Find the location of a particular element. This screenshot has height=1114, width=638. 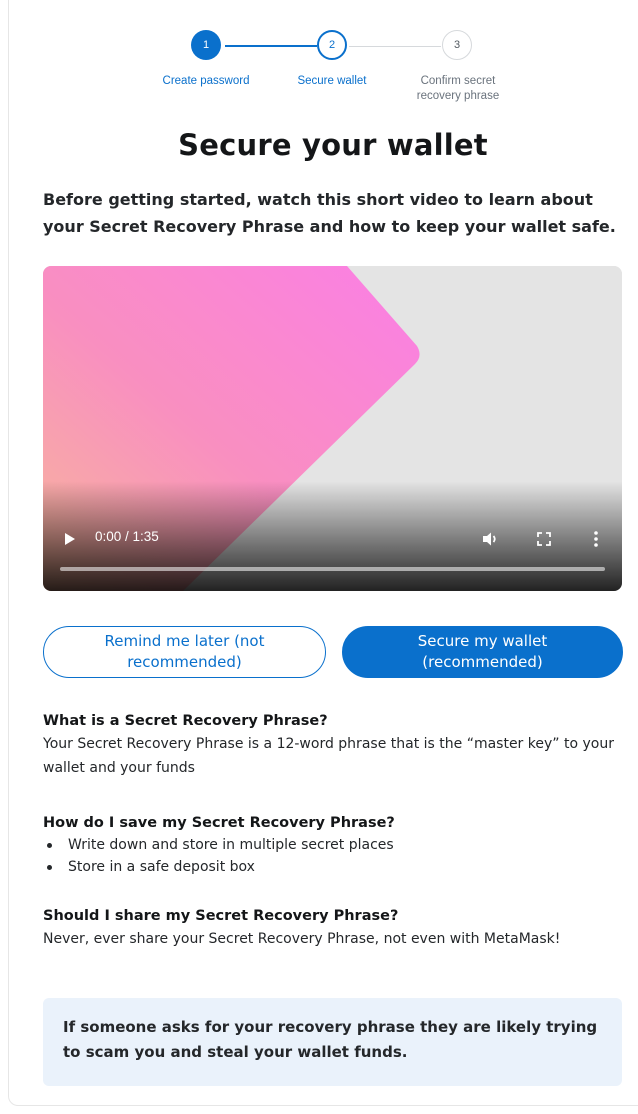

video-time: 0:00 / 1:35 is located at coordinates (127, 536).